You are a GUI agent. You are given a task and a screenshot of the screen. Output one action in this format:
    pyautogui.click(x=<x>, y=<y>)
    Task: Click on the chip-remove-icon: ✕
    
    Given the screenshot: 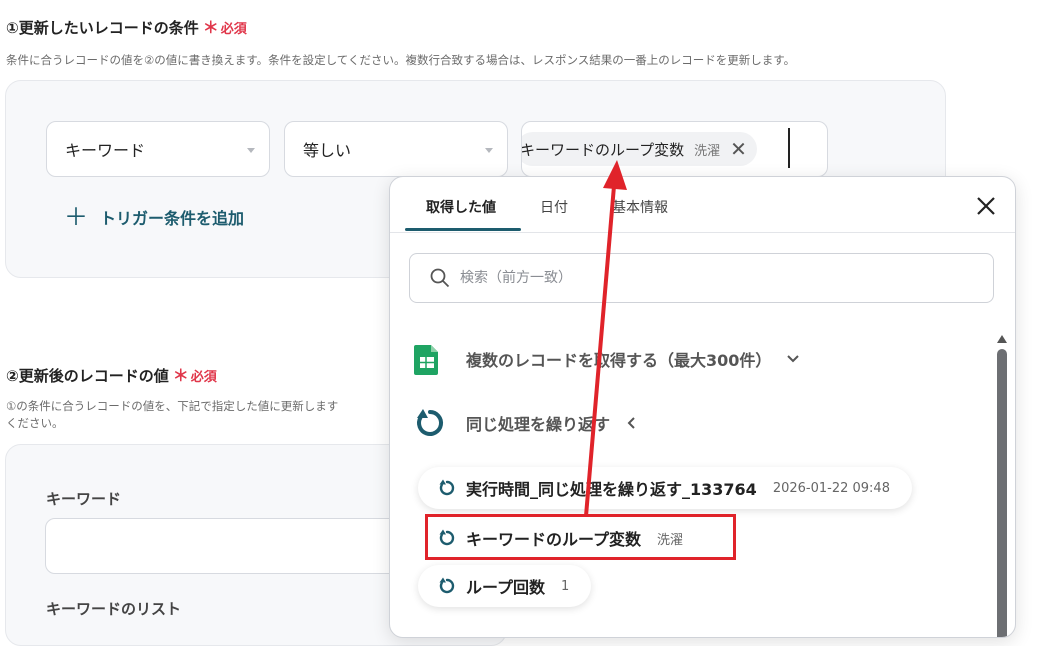 What is the action you would take?
    pyautogui.click(x=738, y=149)
    